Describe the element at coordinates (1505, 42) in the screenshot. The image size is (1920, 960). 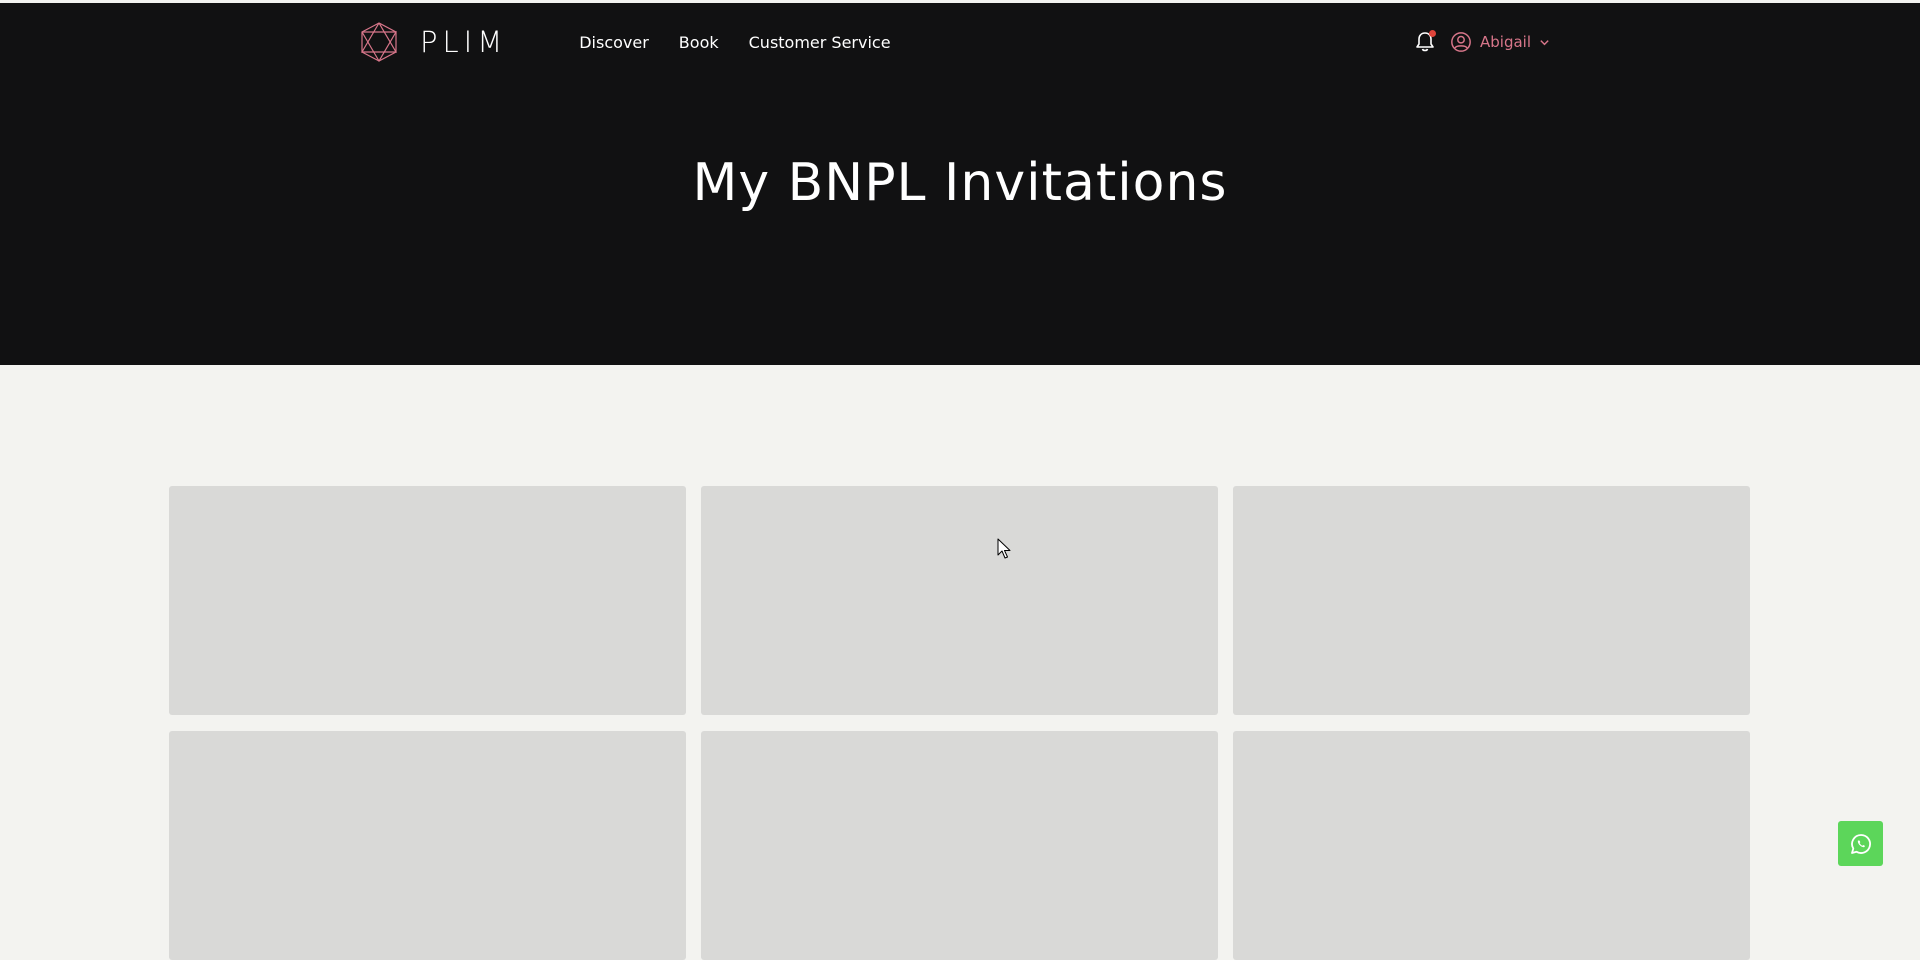
I see `user-name: Abigail` at that location.